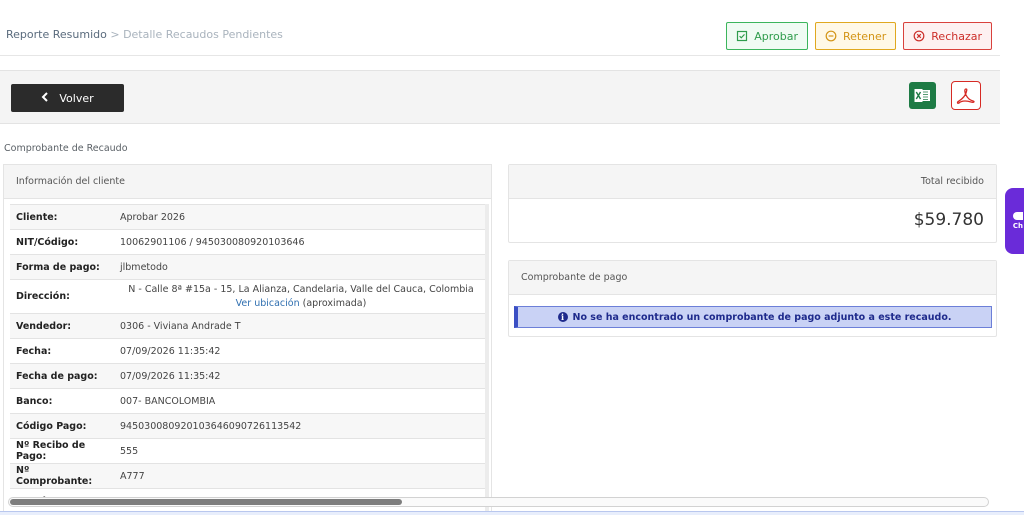 The width and height of the screenshot is (1024, 515). I want to click on breadcrumb-root-link: Reporte Resumido, so click(56, 34).